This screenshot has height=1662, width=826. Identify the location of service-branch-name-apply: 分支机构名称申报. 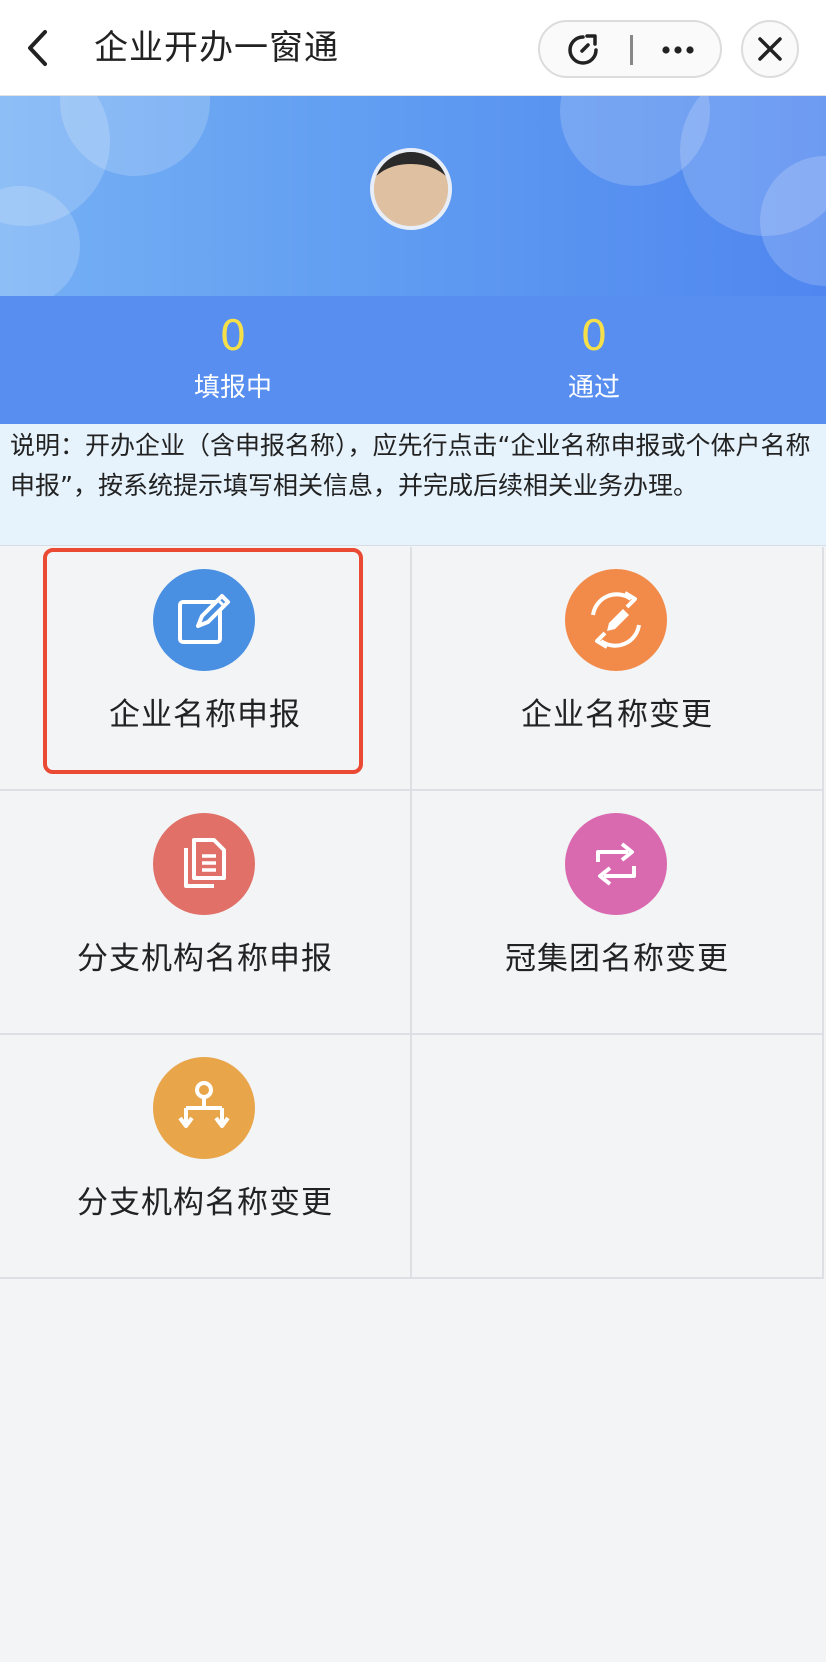
(206, 913).